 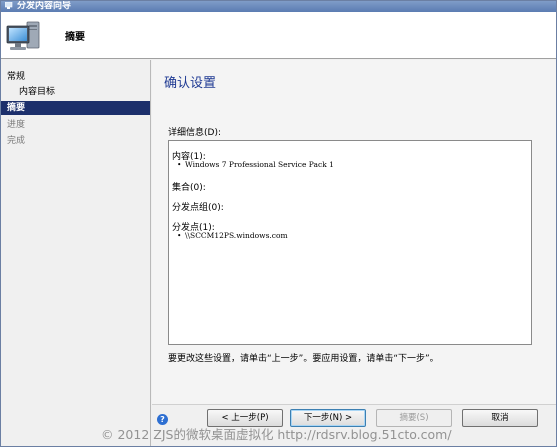 I want to click on computer-icon, so click(x=23, y=35).